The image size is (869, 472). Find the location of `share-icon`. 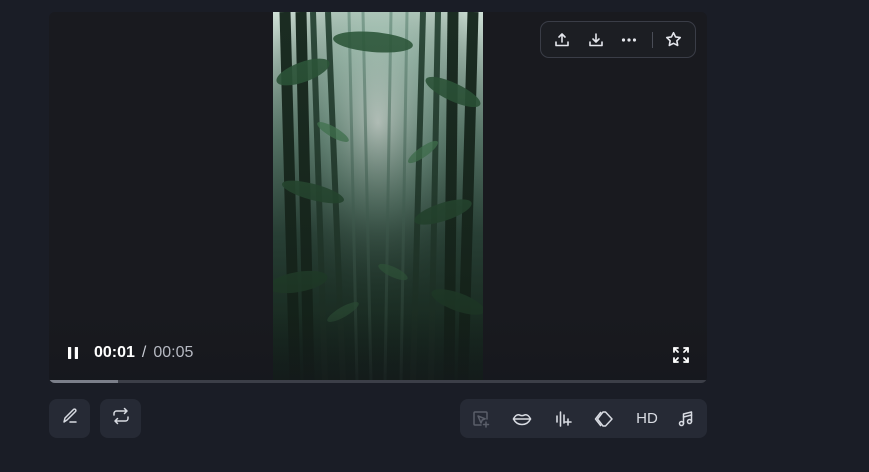

share-icon is located at coordinates (562, 40).